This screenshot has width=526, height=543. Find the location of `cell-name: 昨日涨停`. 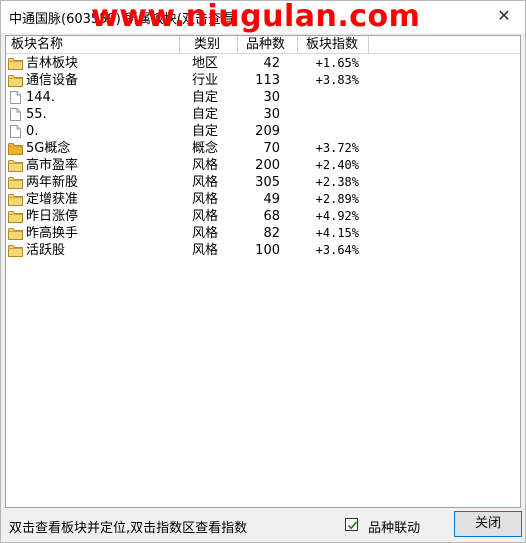

cell-name: 昨日涨停 is located at coordinates (98, 216).